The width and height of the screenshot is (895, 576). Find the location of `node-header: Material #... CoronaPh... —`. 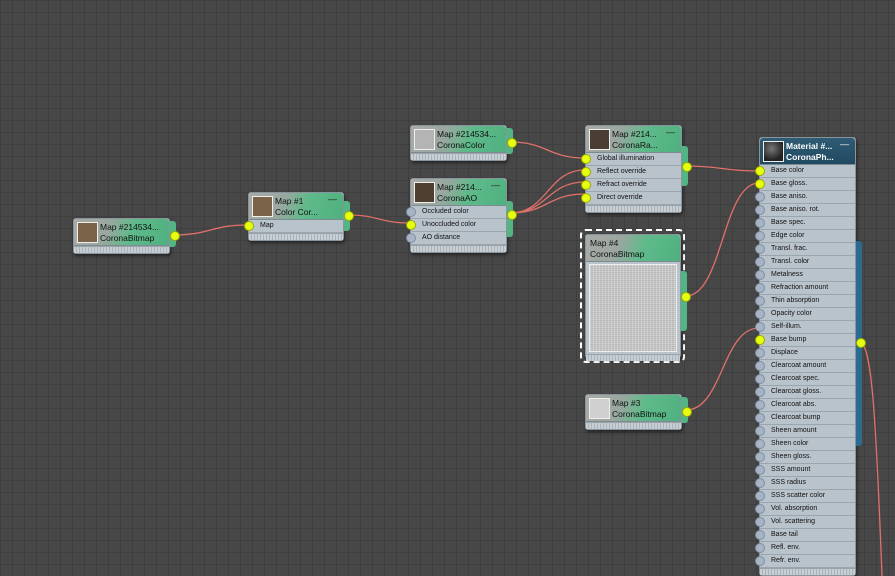

node-header: Material #... CoronaPh... — is located at coordinates (807, 151).